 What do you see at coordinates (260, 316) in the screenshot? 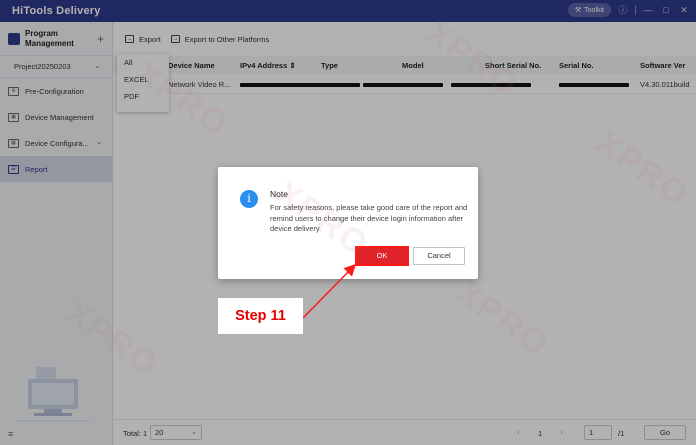
I see `step-label: Step 11` at bounding box center [260, 316].